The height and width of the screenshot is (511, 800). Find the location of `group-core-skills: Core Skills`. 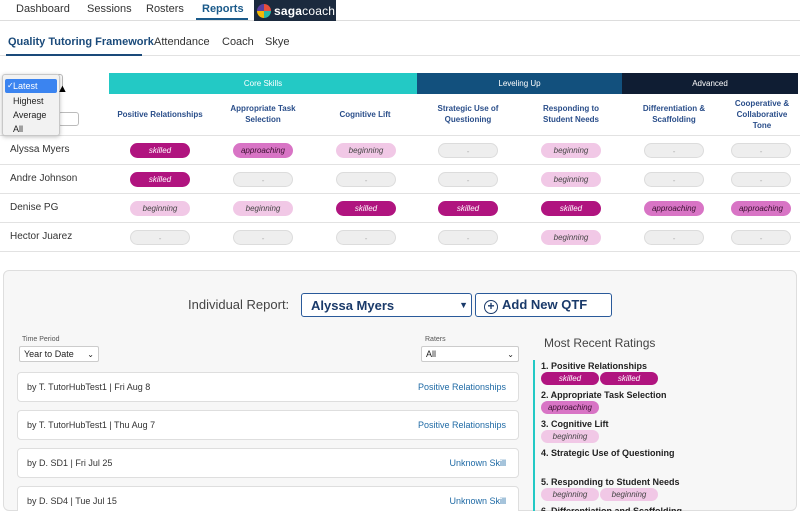

group-core-skills: Core Skills is located at coordinates (263, 83).